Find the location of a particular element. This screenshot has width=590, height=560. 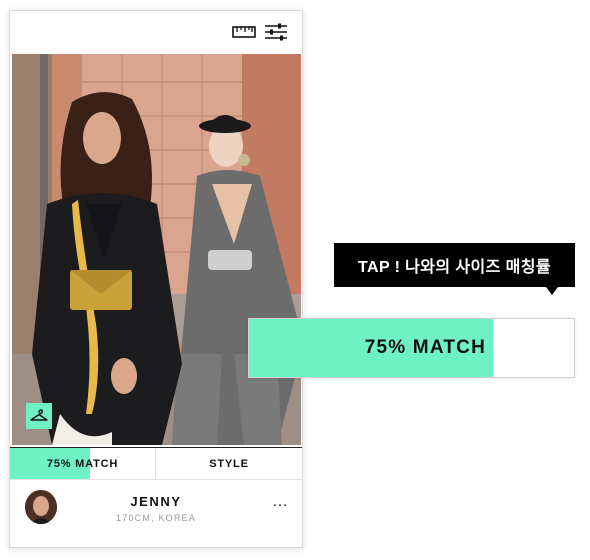

tab-match-label: 75% MATCH is located at coordinates (82, 463).